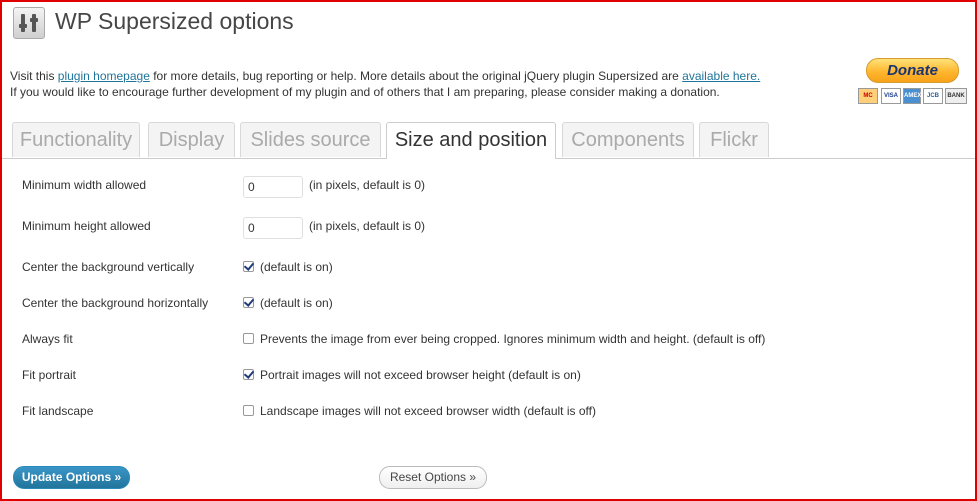 This screenshot has width=977, height=501. Describe the element at coordinates (58, 411) in the screenshot. I see `fit-landscape-label: Fit landscape` at that location.